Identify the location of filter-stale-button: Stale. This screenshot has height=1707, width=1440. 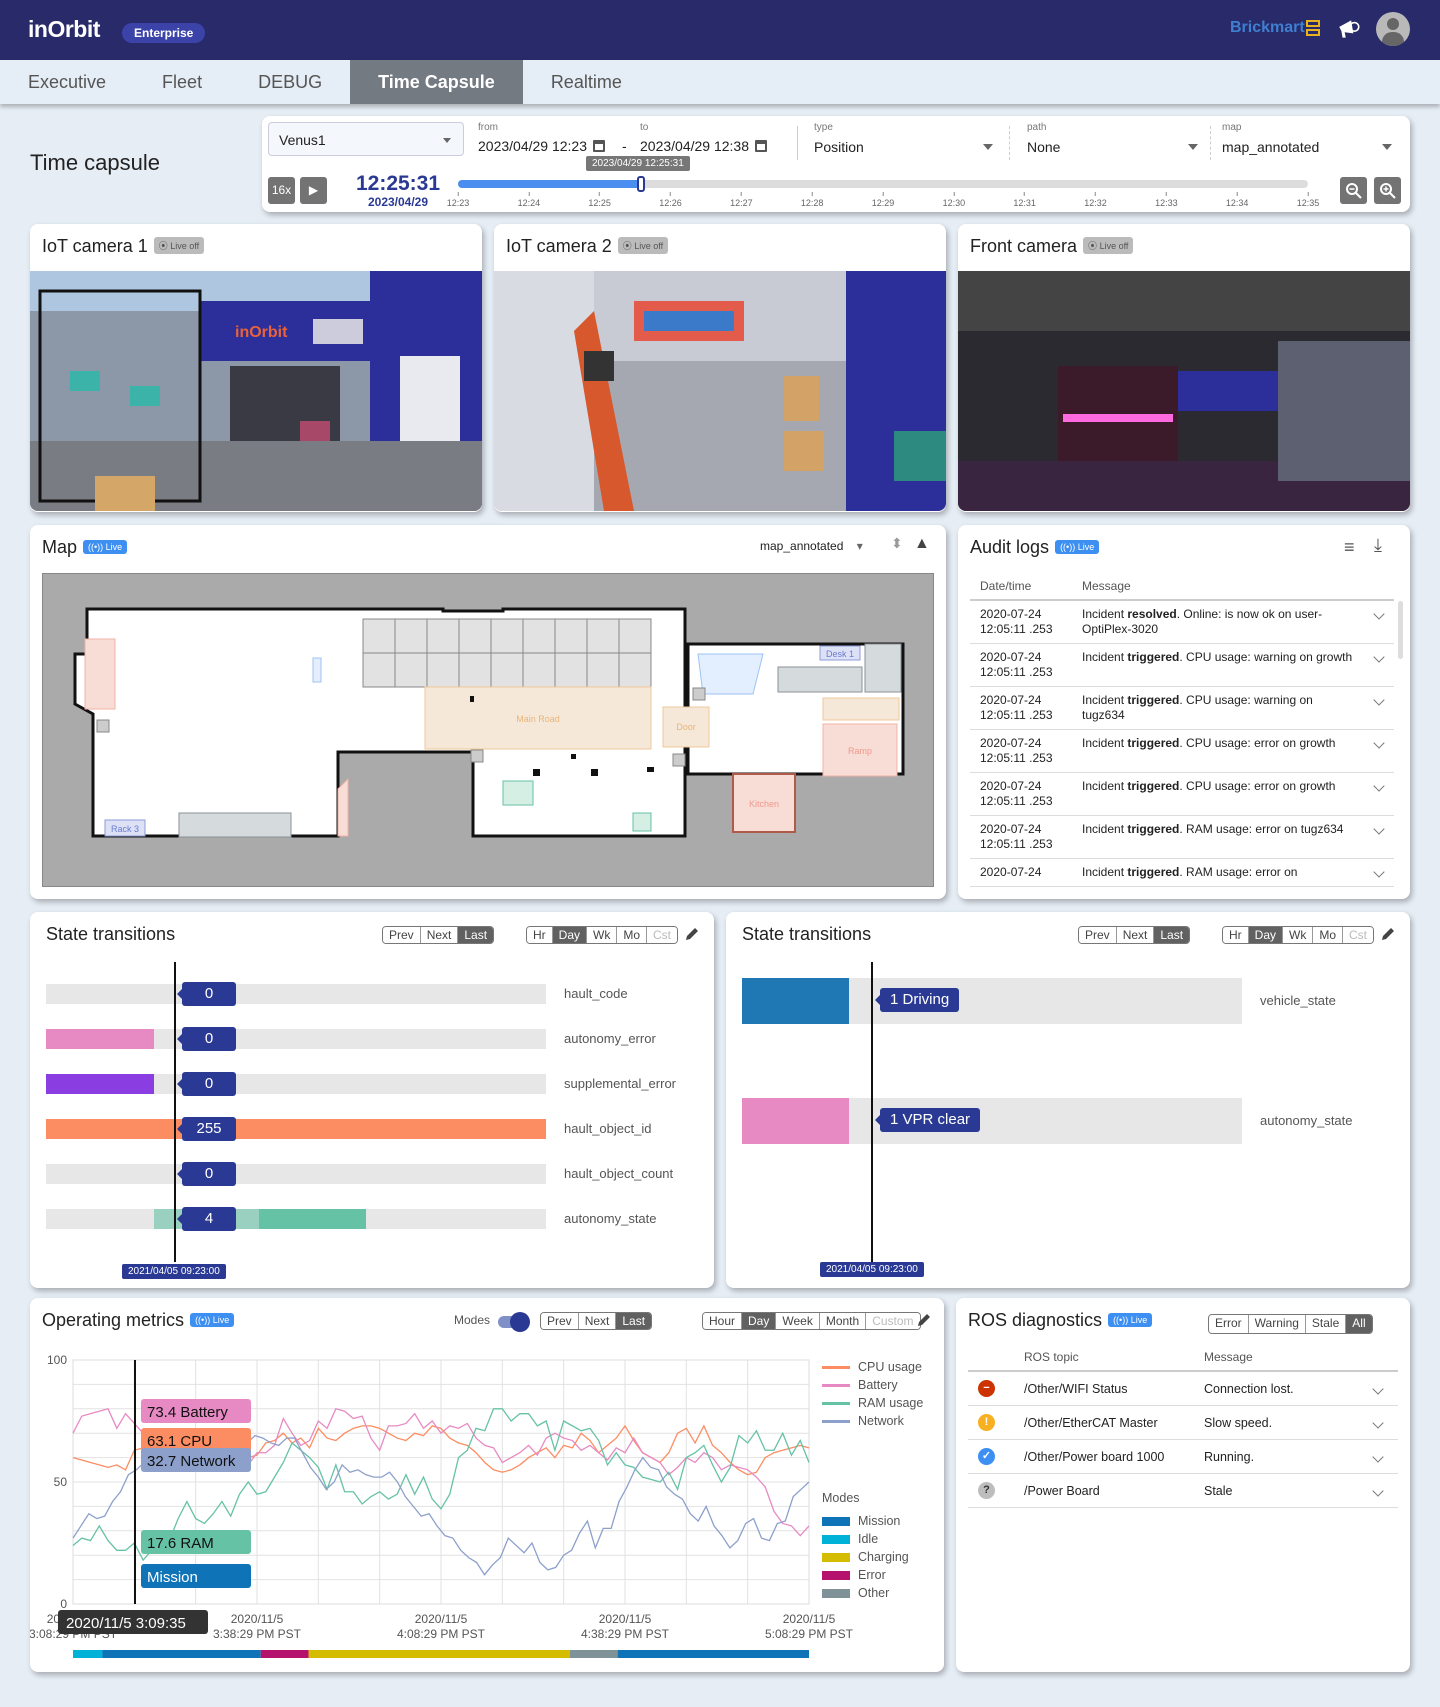
(1326, 1324).